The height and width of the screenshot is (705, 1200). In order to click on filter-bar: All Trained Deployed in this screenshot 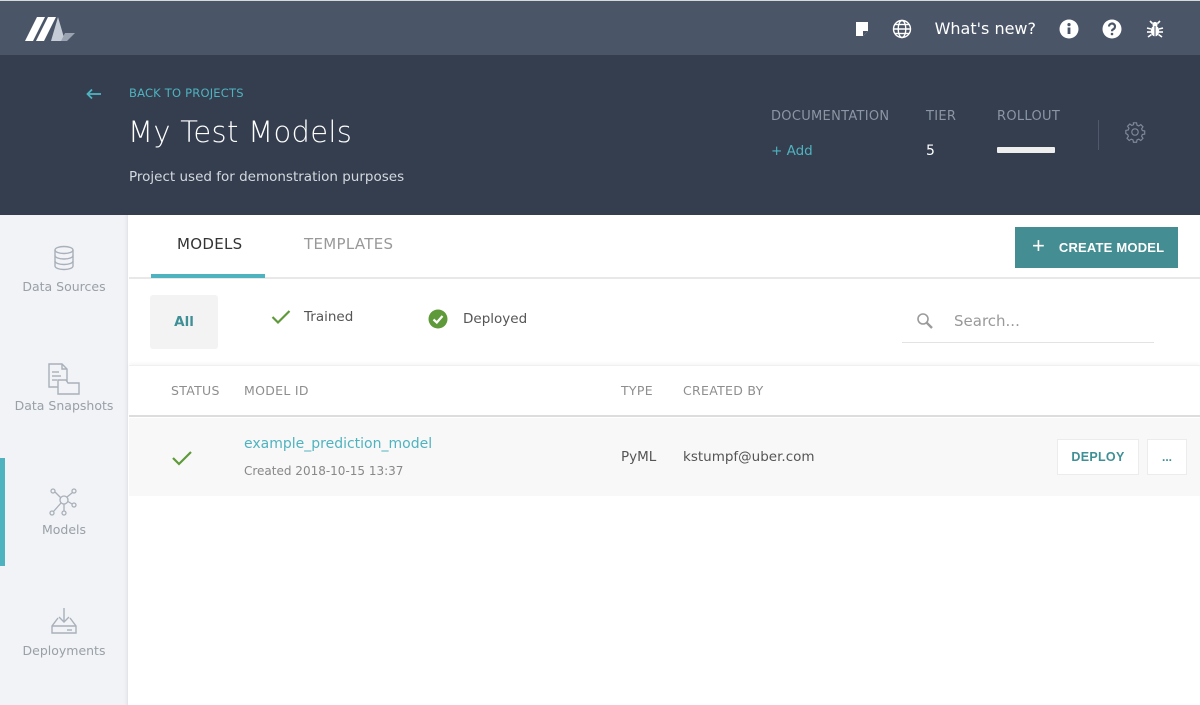, I will do `click(664, 323)`.